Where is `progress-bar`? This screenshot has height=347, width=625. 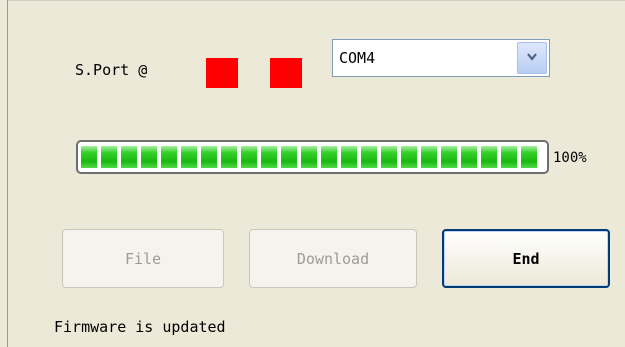
progress-bar is located at coordinates (312, 157).